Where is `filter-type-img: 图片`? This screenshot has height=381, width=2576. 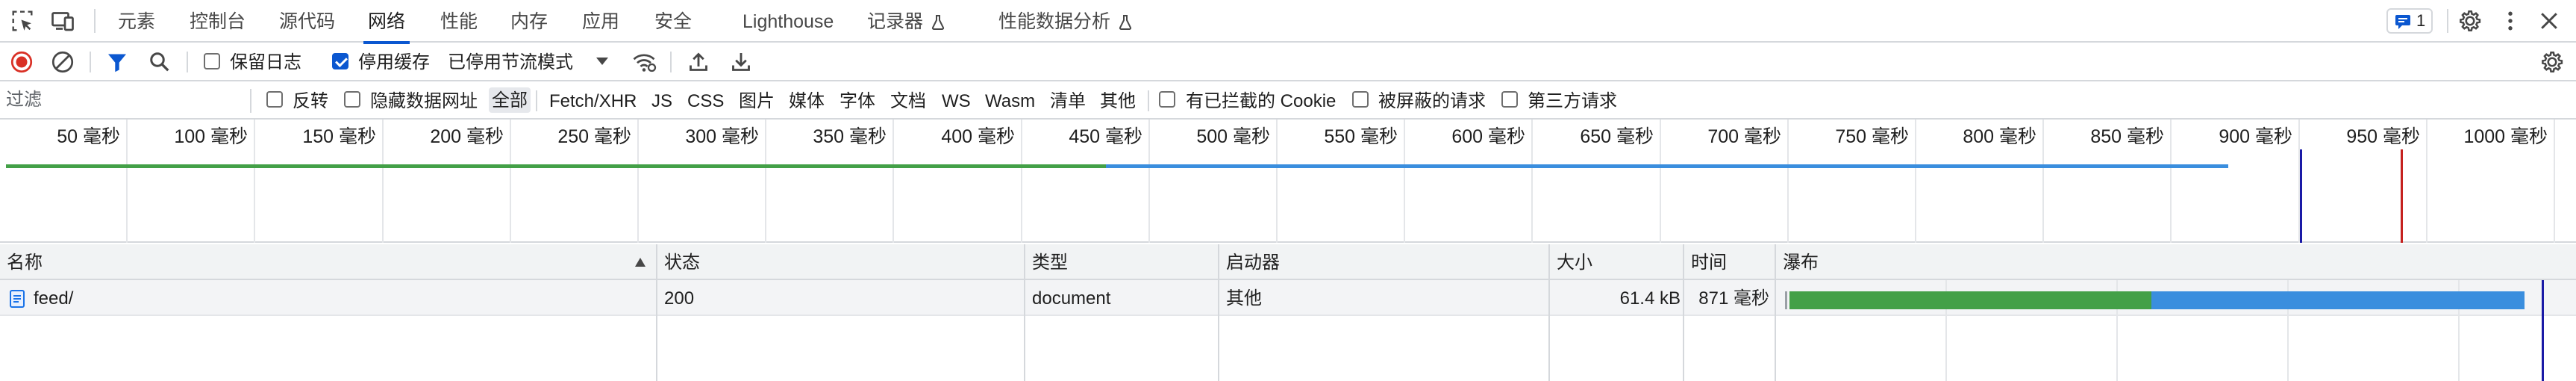
filter-type-img: 图片 is located at coordinates (757, 100).